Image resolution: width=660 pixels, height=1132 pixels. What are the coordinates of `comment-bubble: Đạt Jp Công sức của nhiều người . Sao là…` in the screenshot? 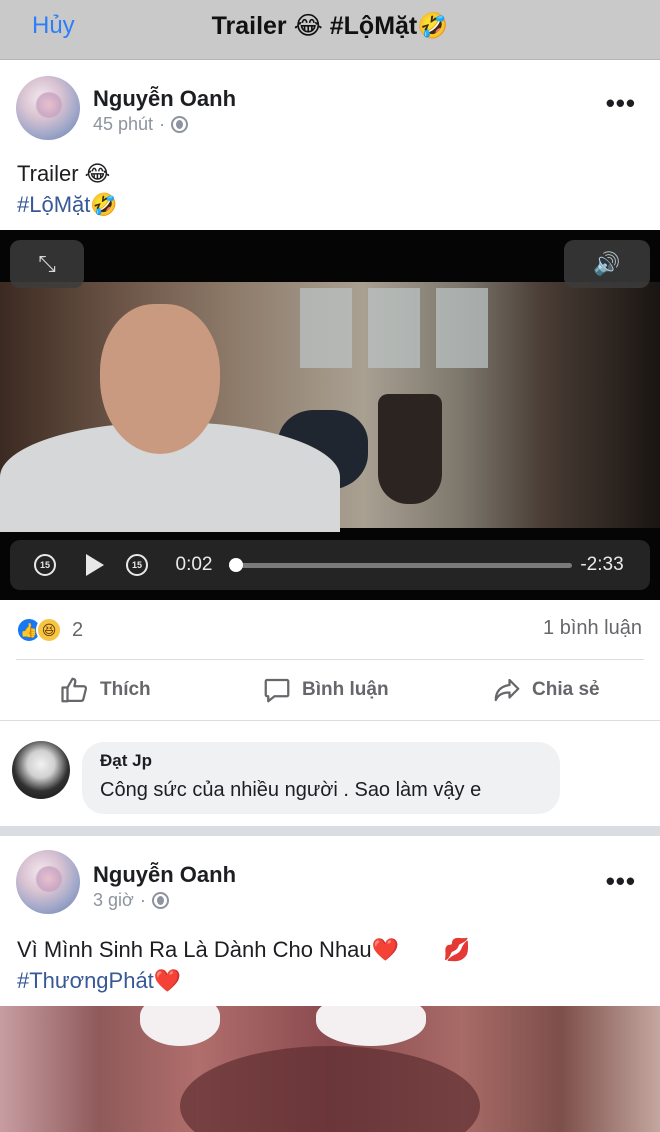 It's located at (321, 778).